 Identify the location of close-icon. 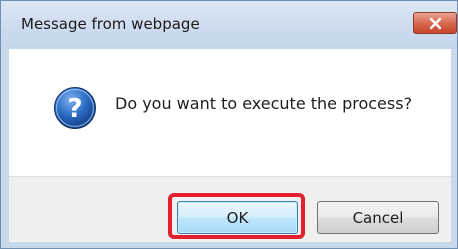
(435, 23).